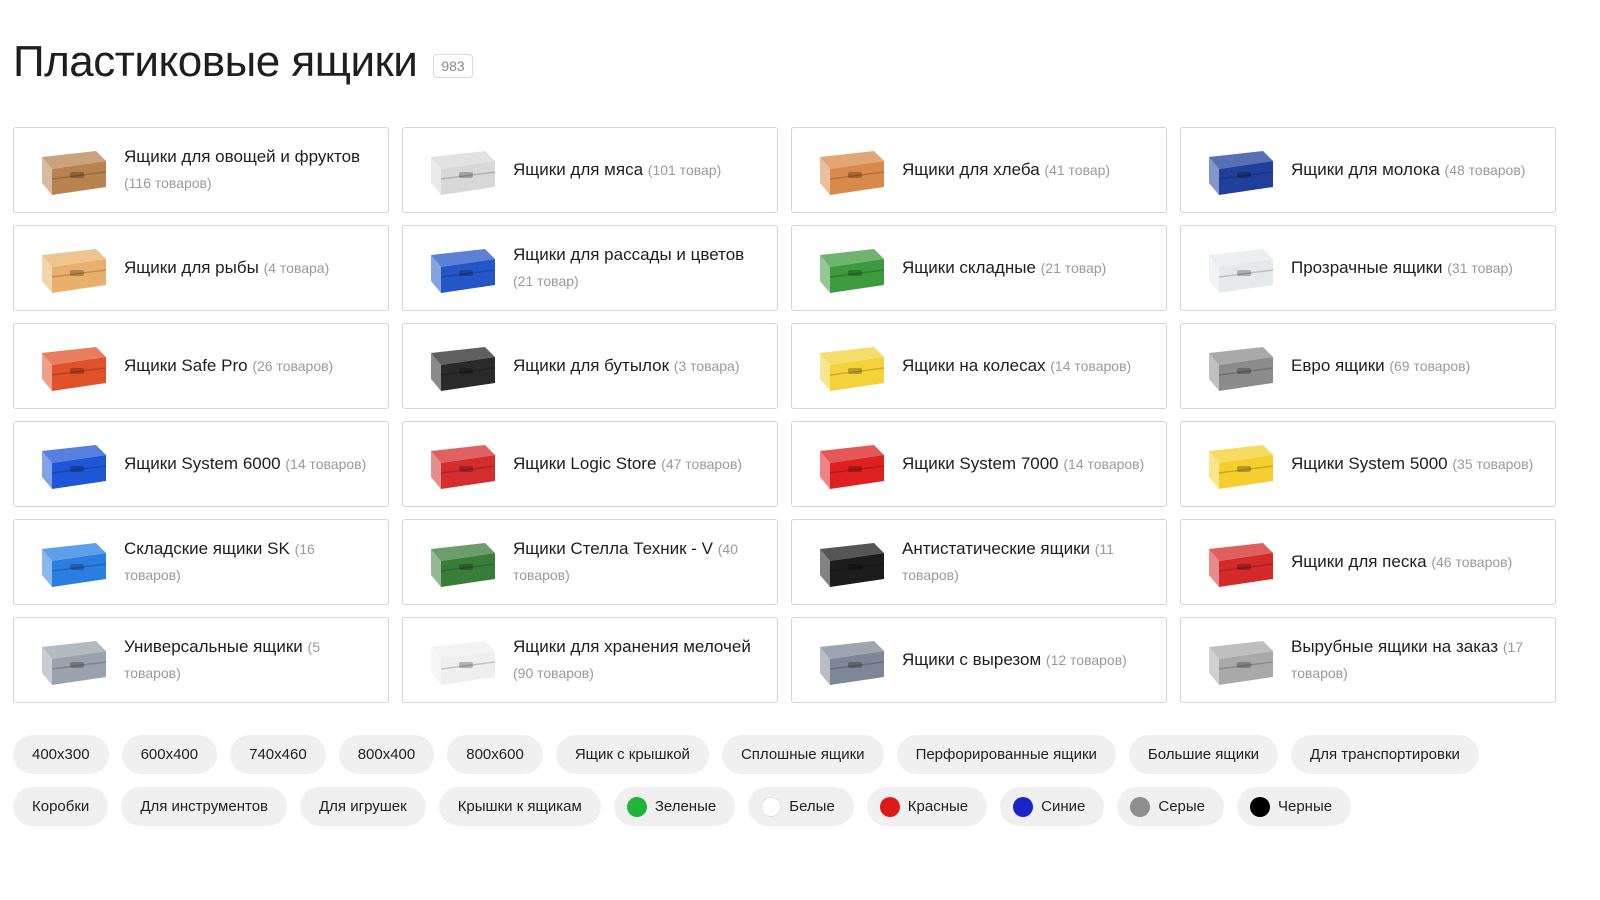 The image size is (1600, 900). I want to click on tag-label: Зеленые, so click(685, 806).